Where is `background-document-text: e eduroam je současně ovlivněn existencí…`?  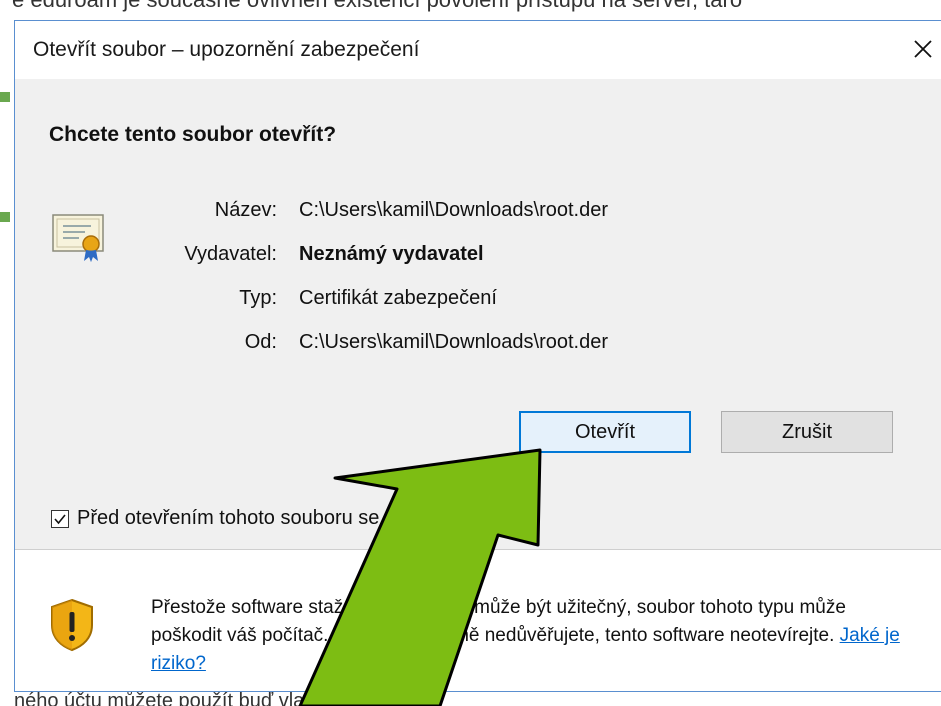
background-document-text: e eduroam je současně ovlivněn existencí… is located at coordinates (470, 11).